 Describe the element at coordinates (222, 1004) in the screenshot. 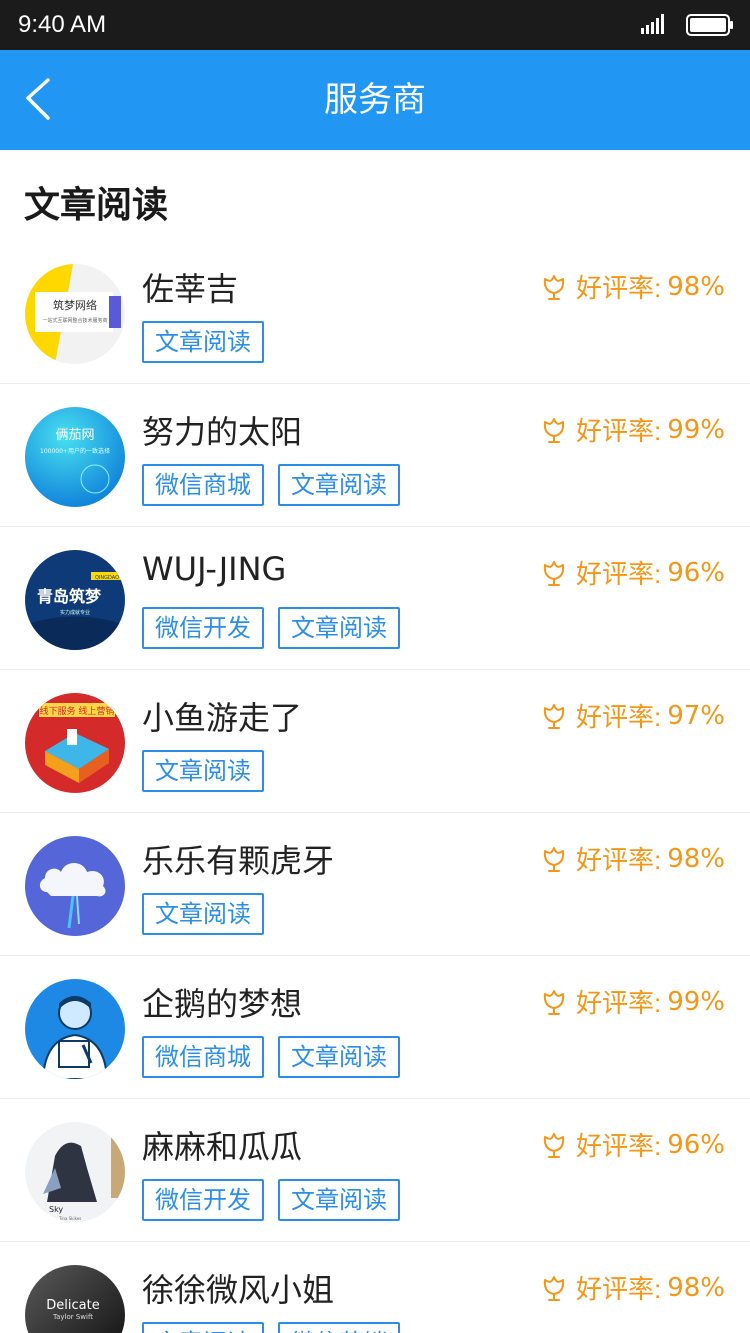

I see `provider-name: 企鹅的梦想` at that location.